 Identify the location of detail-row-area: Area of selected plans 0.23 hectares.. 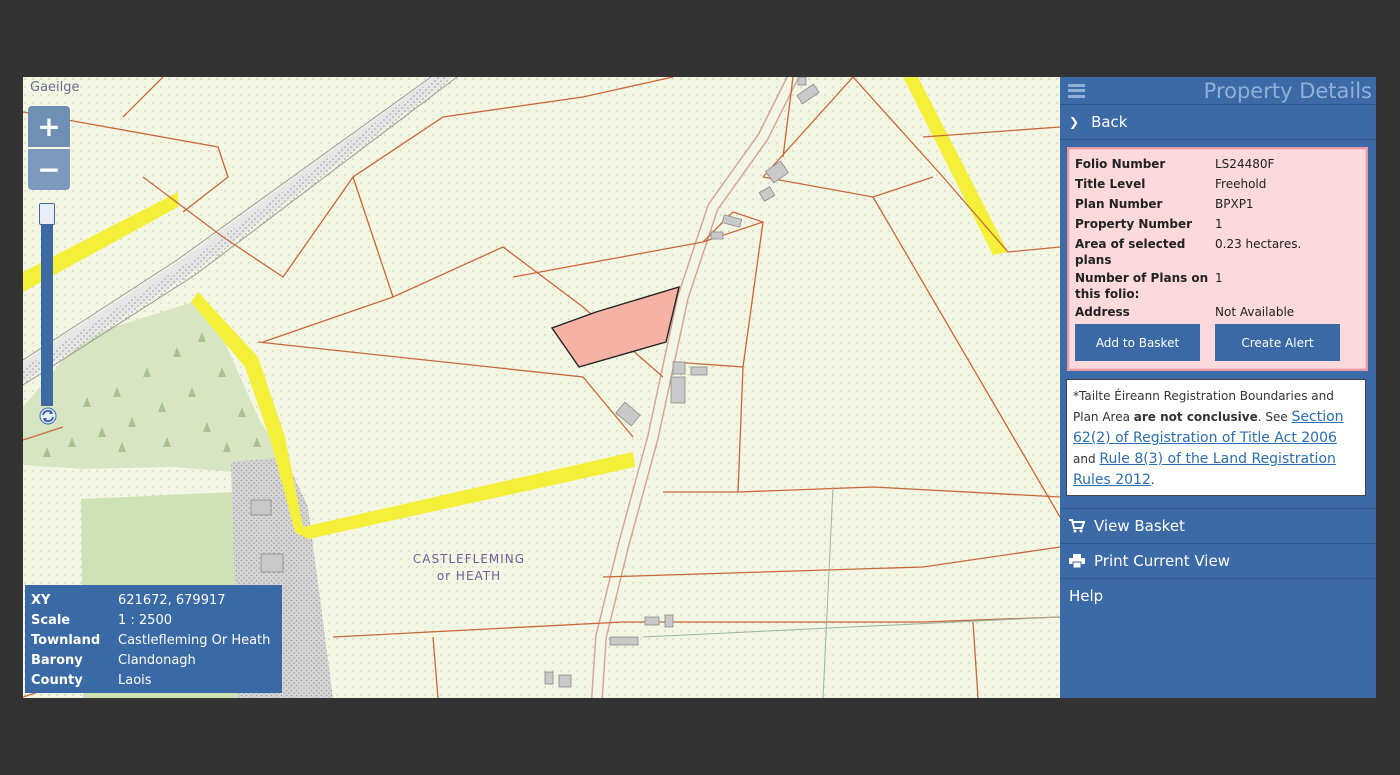
(1217, 251).